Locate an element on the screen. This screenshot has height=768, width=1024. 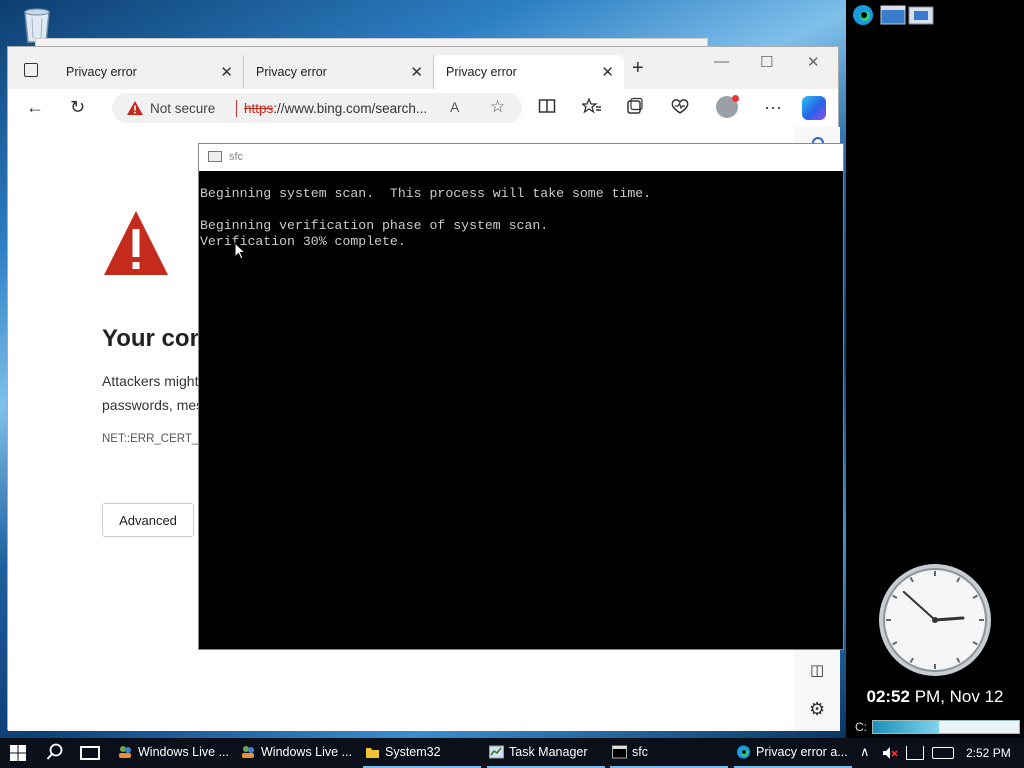
not-secure-label: Not secure is located at coordinates (182, 108).